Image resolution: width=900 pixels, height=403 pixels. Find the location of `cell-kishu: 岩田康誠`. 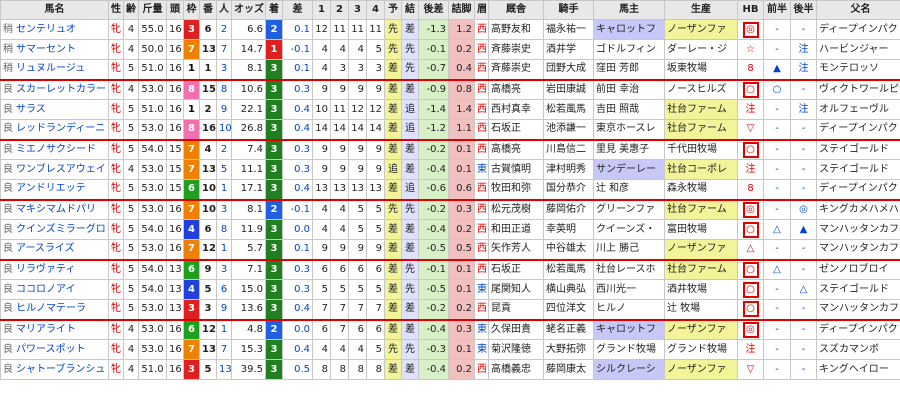

cell-kishu: 岩田康誠 is located at coordinates (568, 89).